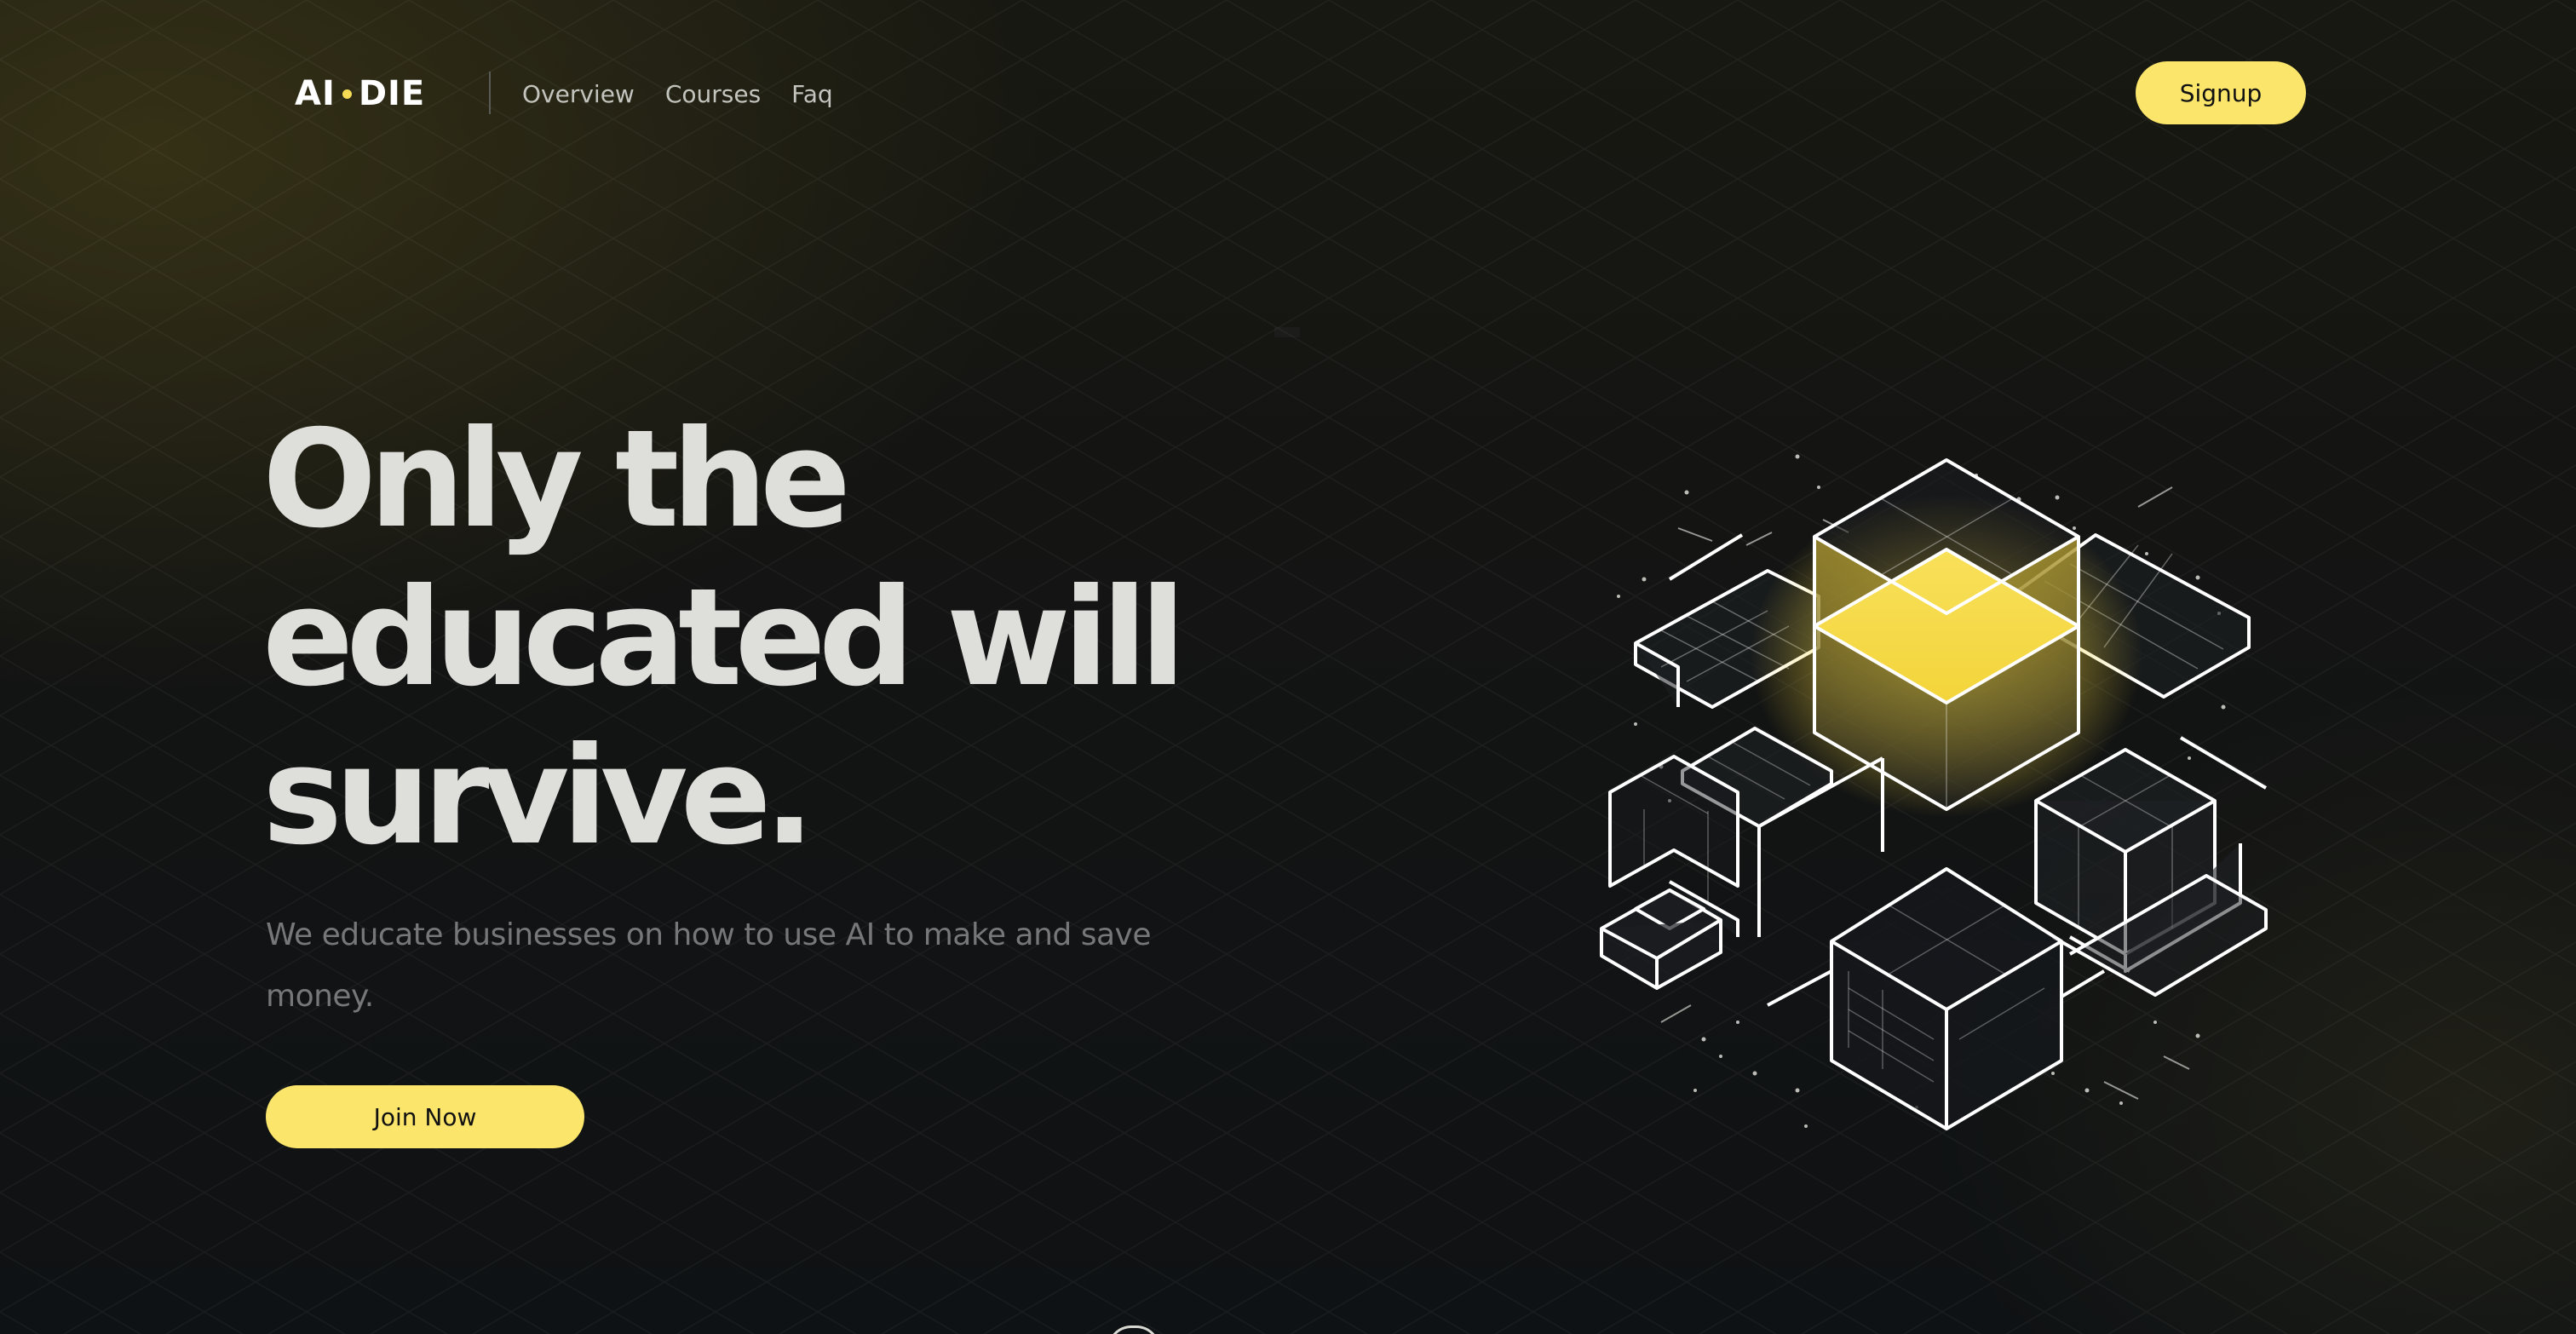  Describe the element at coordinates (724, 638) in the screenshot. I see `hero-title-line-2: educated will` at that location.